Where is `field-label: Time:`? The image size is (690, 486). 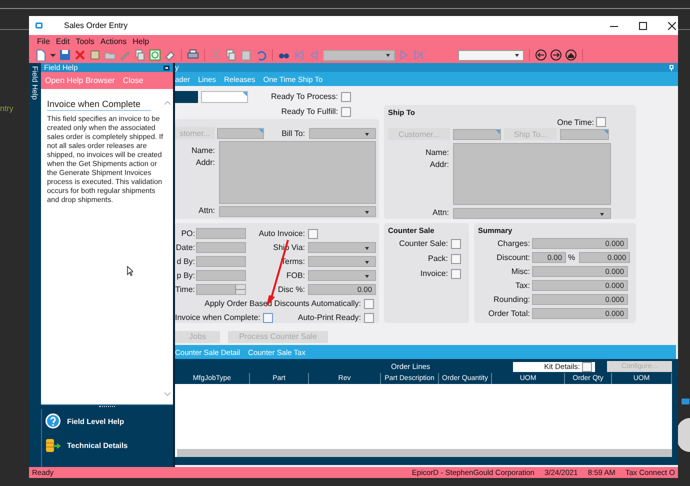 field-label: Time: is located at coordinates (185, 289).